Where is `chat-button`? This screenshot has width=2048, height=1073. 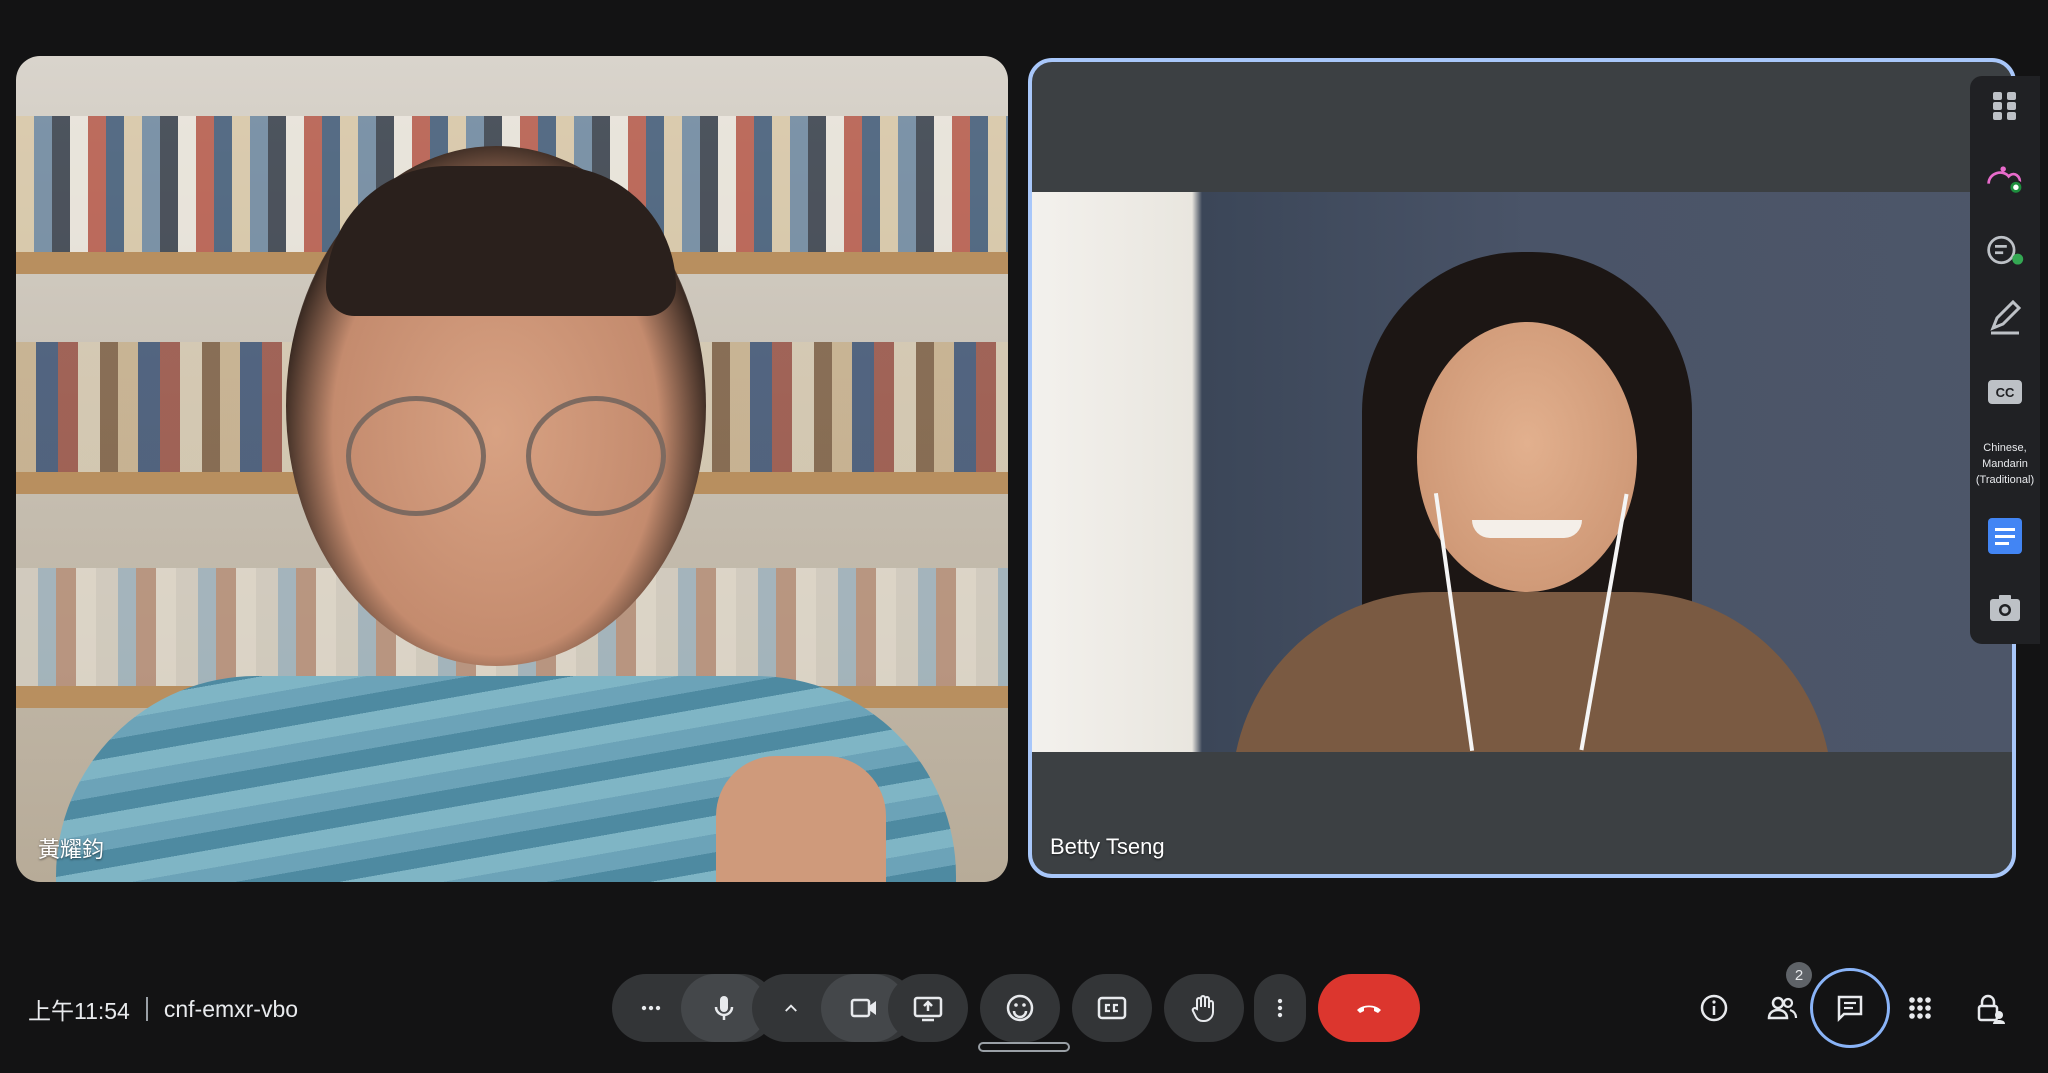
chat-button is located at coordinates (1850, 1008).